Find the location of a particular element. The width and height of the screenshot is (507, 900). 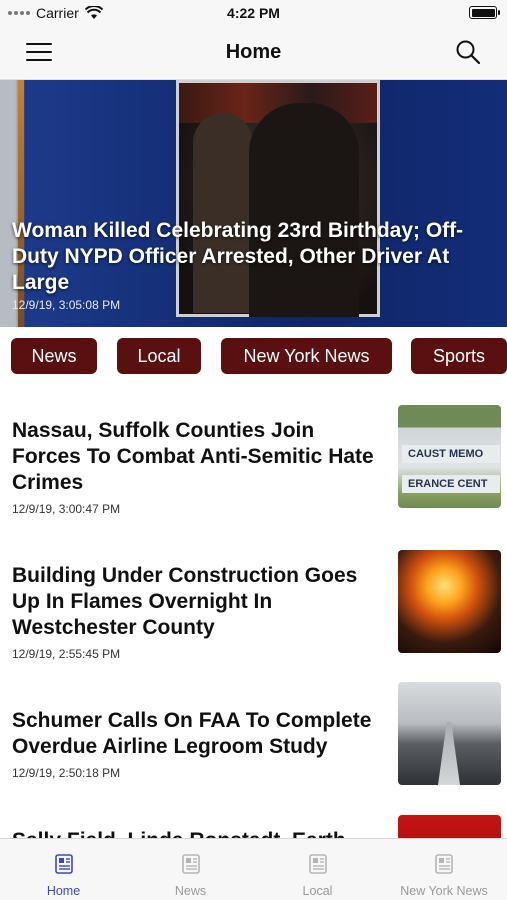

tab-home: Home is located at coordinates (63, 869).